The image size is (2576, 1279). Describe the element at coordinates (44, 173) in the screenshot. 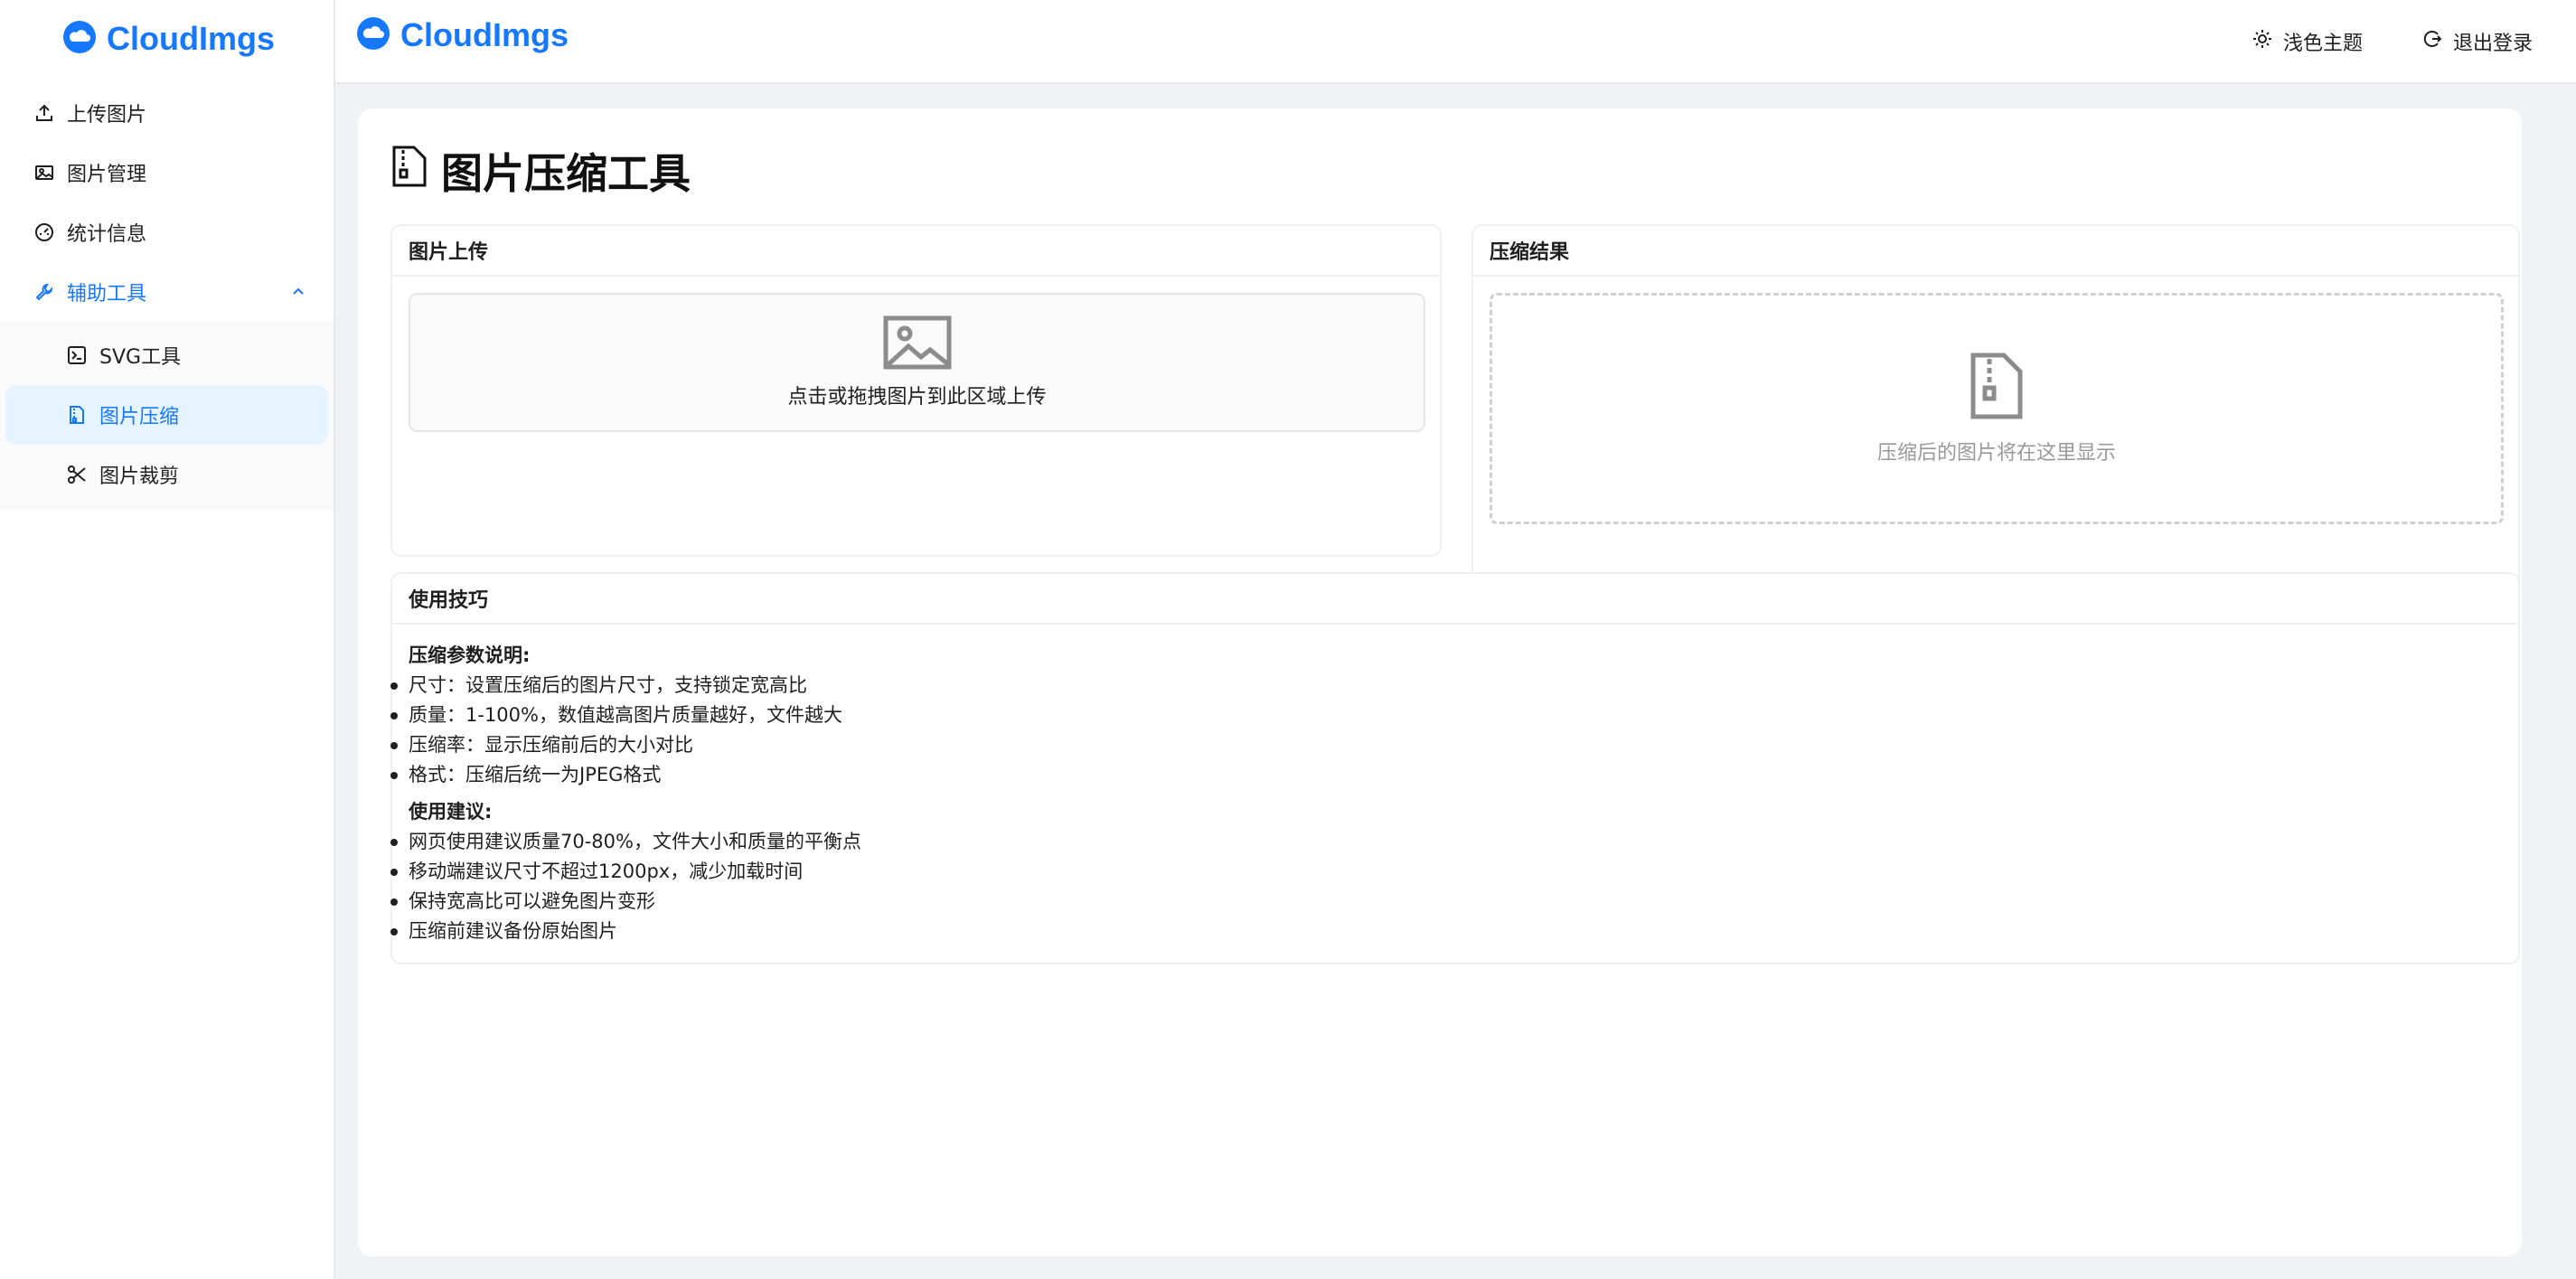

I see `image-icon` at that location.